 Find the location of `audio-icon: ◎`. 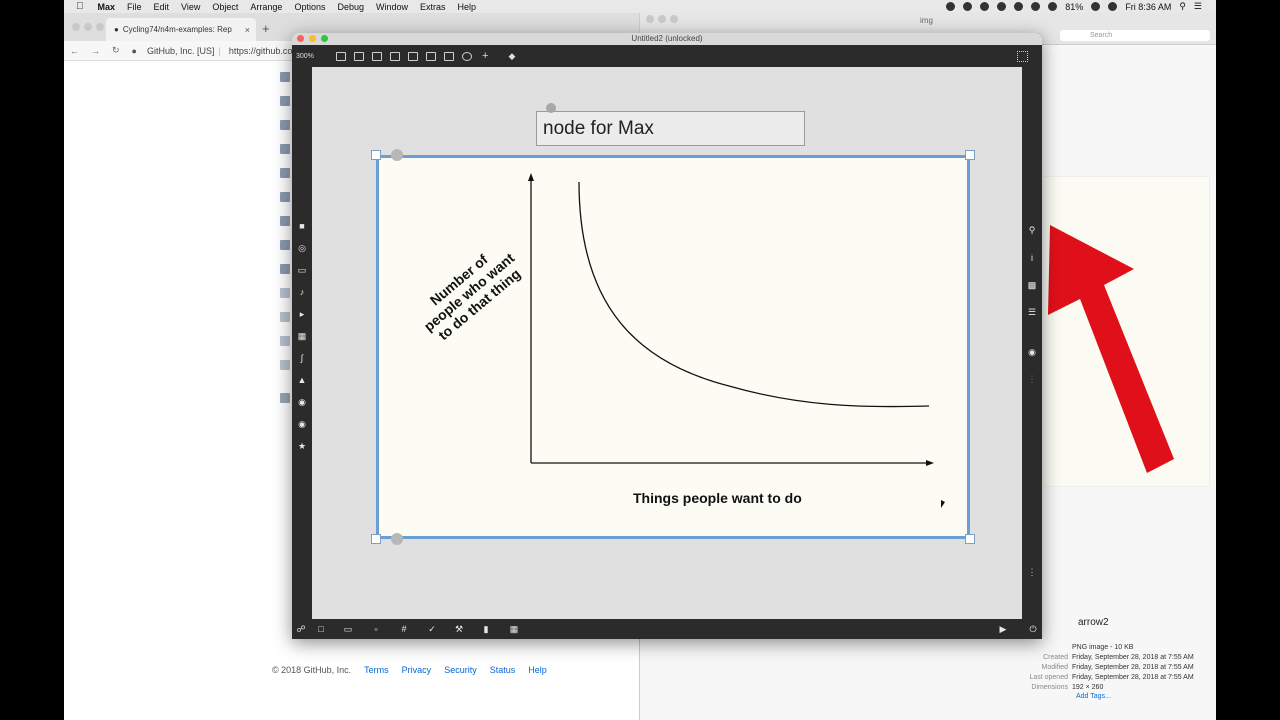

audio-icon: ◎ is located at coordinates (302, 248).